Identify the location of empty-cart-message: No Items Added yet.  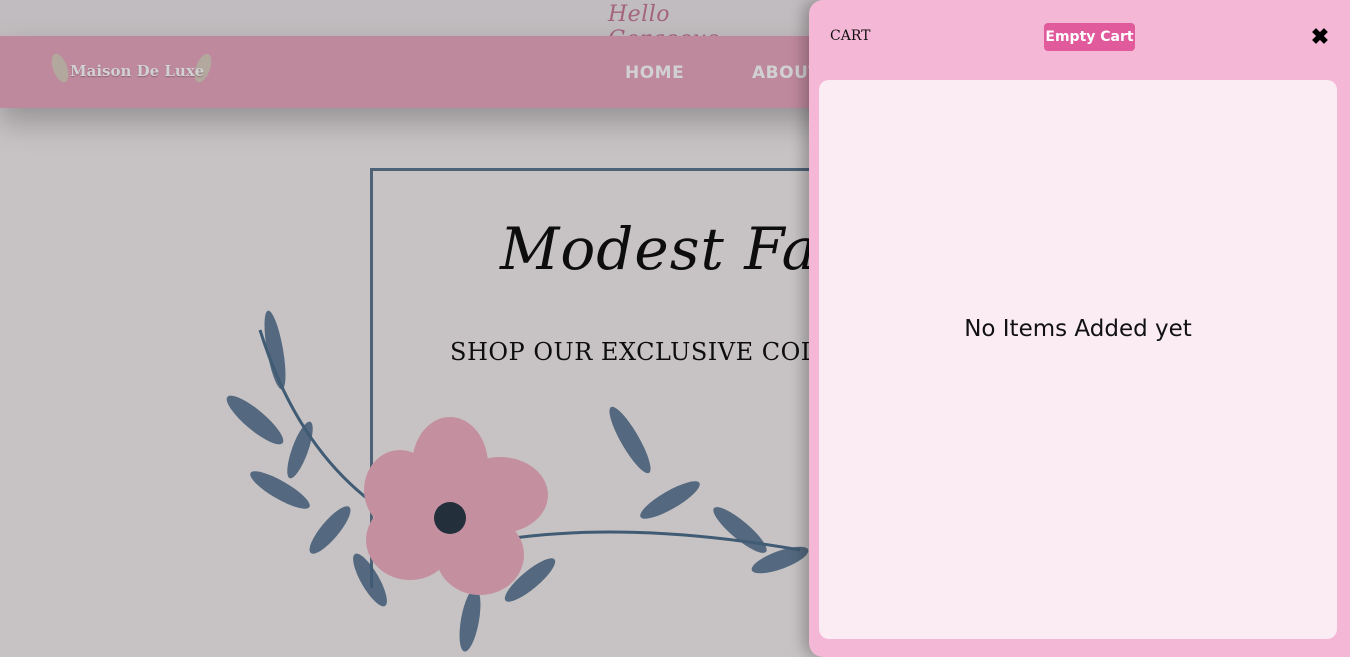
(1078, 329).